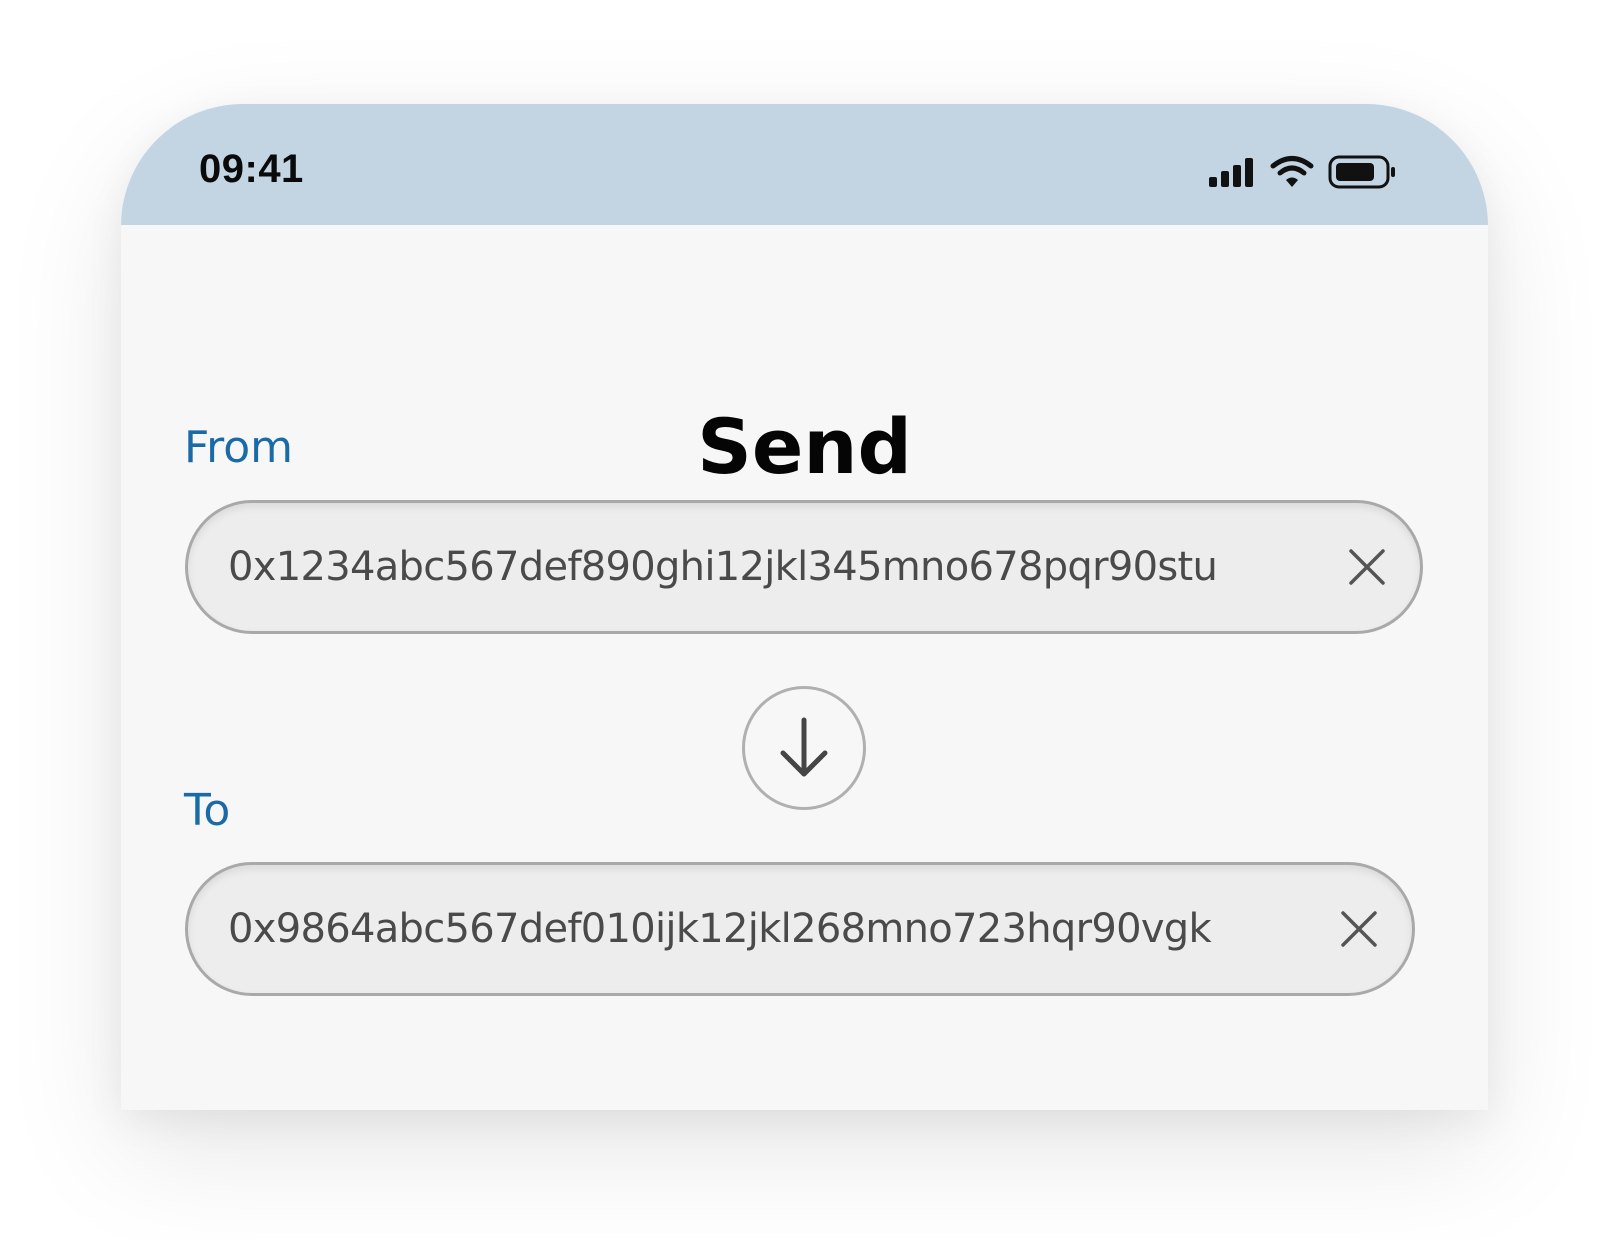 The image size is (1600, 1240). Describe the element at coordinates (1362, 172) in the screenshot. I see `battery-icon` at that location.